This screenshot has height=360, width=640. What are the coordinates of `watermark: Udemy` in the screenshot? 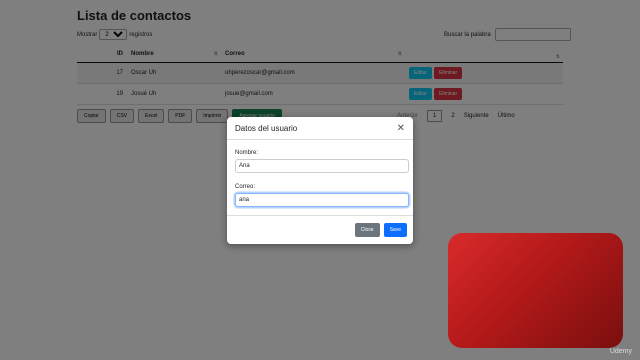 It's located at (620, 351).